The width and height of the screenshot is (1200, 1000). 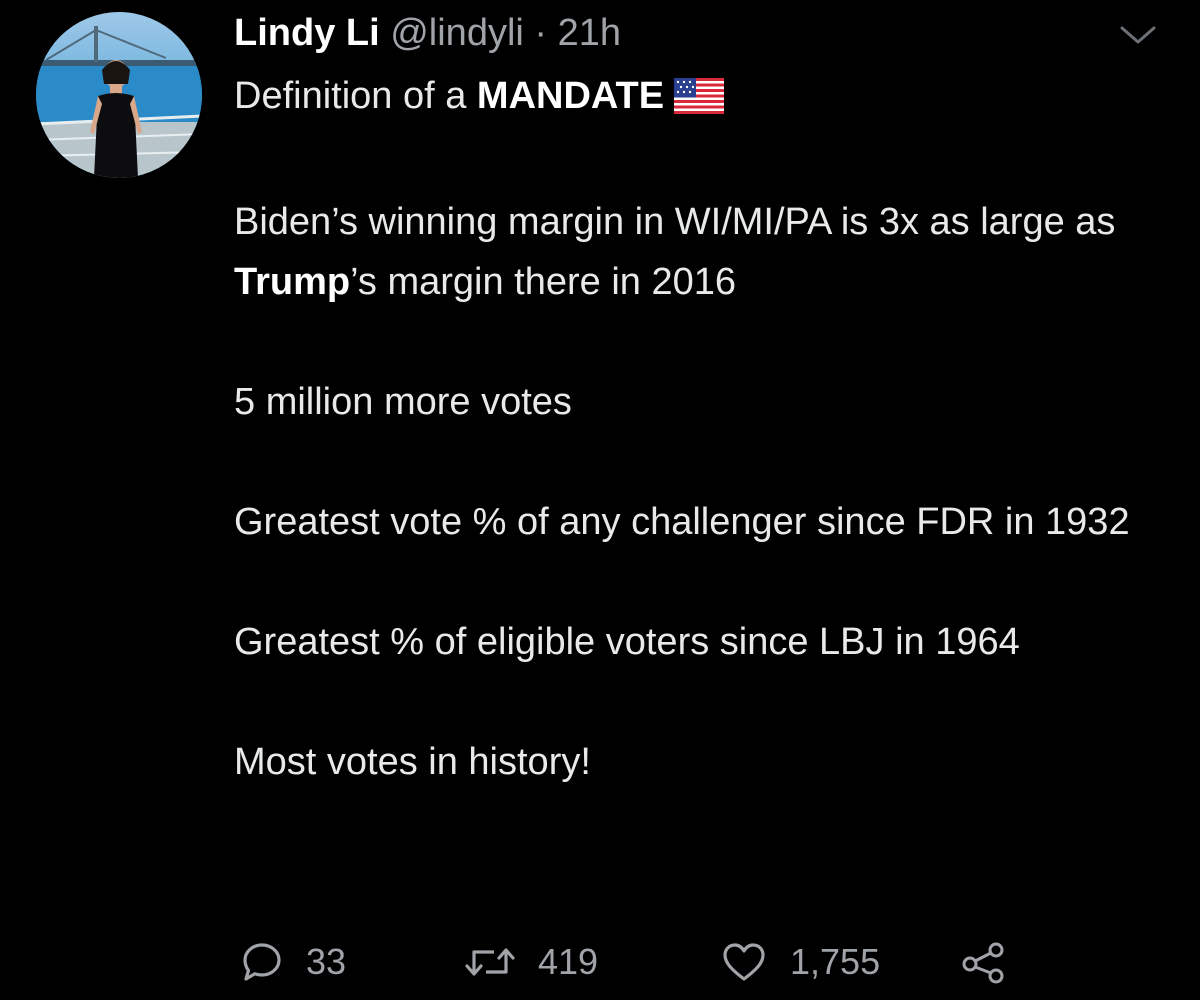 I want to click on author-name: Lindy Li, so click(x=307, y=33).